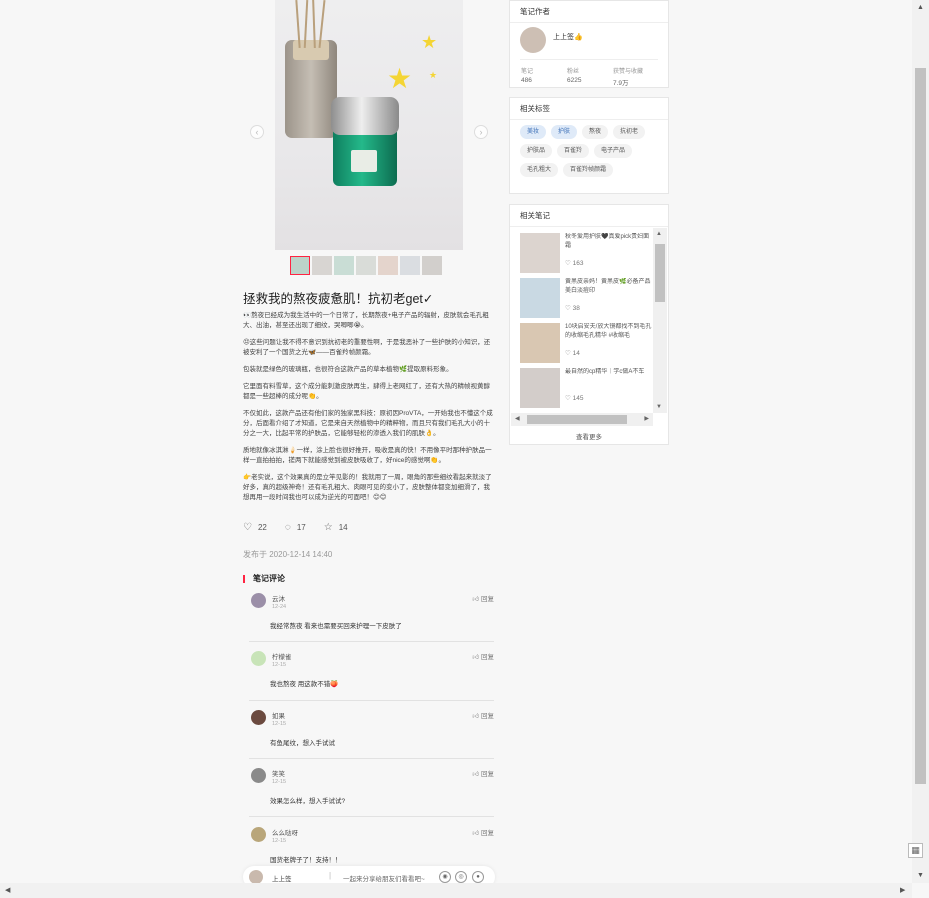 The width and height of the screenshot is (929, 898). I want to click on comment-count: 17, so click(301, 527).